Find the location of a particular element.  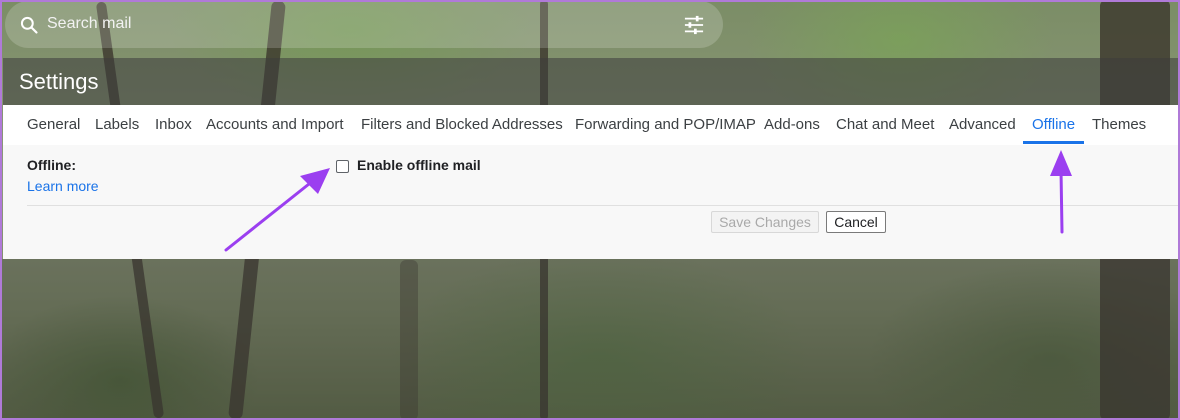

settings-header: Settings is located at coordinates (591, 81).